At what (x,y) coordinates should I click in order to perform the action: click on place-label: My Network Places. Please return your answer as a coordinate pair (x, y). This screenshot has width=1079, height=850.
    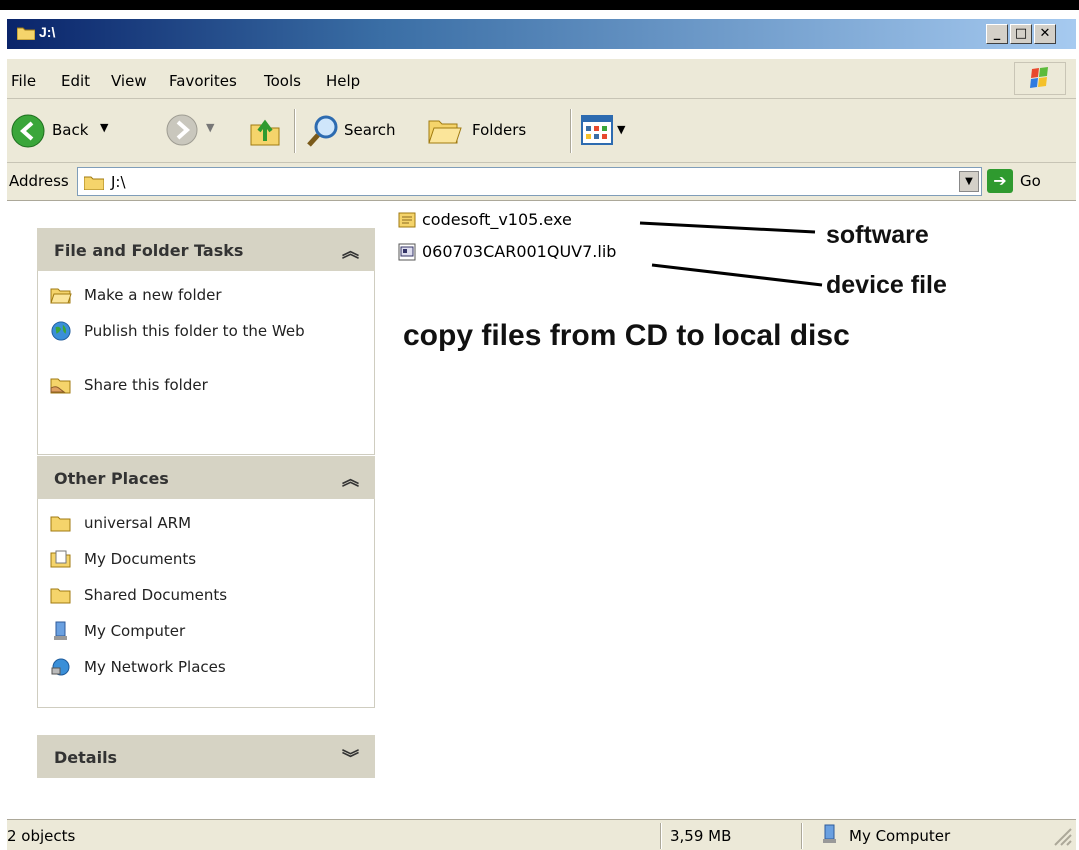
    Looking at the image, I should click on (155, 667).